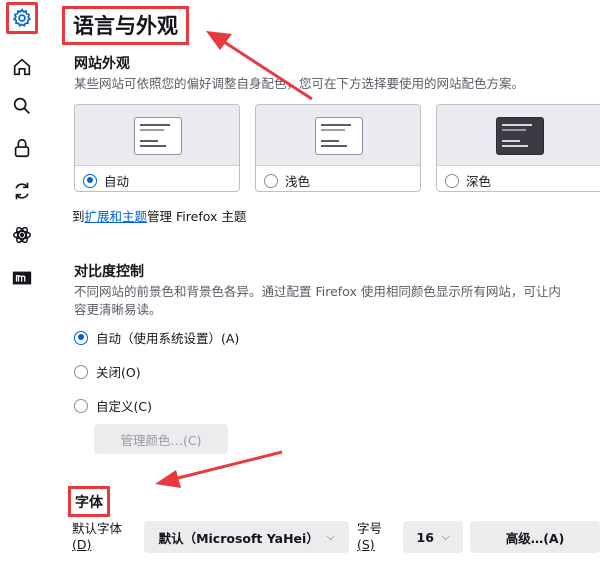 The height and width of the screenshot is (577, 600). What do you see at coordinates (82, 544) in the screenshot?
I see `default-font-accesskey: (D)` at bounding box center [82, 544].